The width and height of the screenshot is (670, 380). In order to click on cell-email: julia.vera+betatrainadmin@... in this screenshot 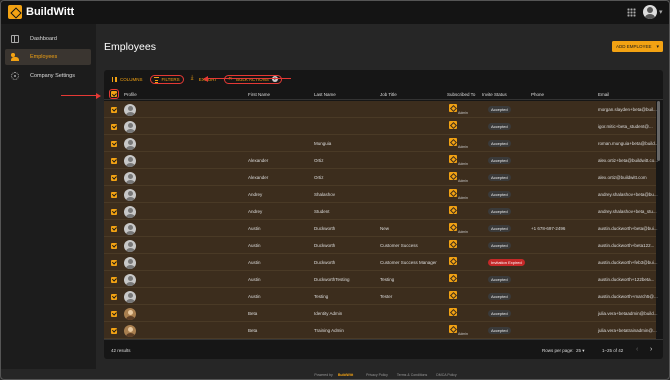, I will do `click(627, 330)`.